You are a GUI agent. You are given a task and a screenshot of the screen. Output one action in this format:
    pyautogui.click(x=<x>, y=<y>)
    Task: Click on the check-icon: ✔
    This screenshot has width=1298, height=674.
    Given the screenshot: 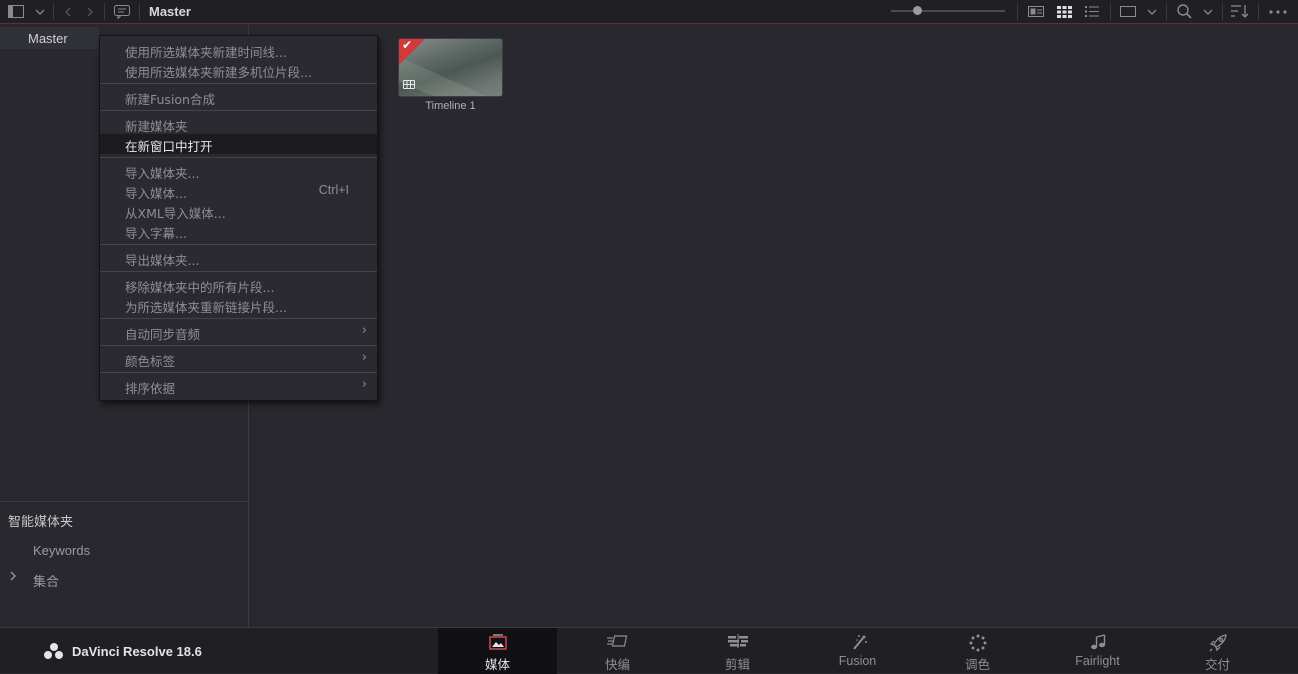 What is the action you would take?
    pyautogui.click(x=407, y=45)
    